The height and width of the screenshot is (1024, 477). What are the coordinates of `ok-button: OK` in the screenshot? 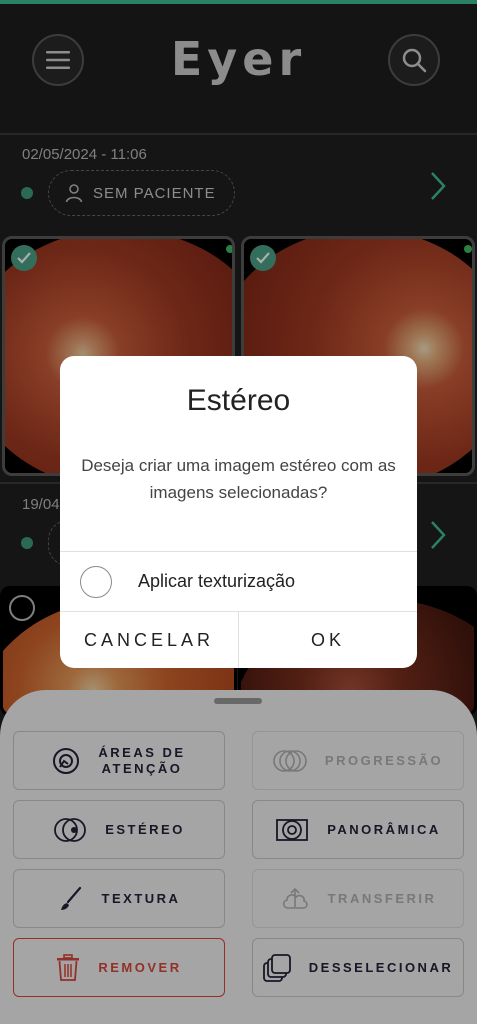 It's located at (328, 640).